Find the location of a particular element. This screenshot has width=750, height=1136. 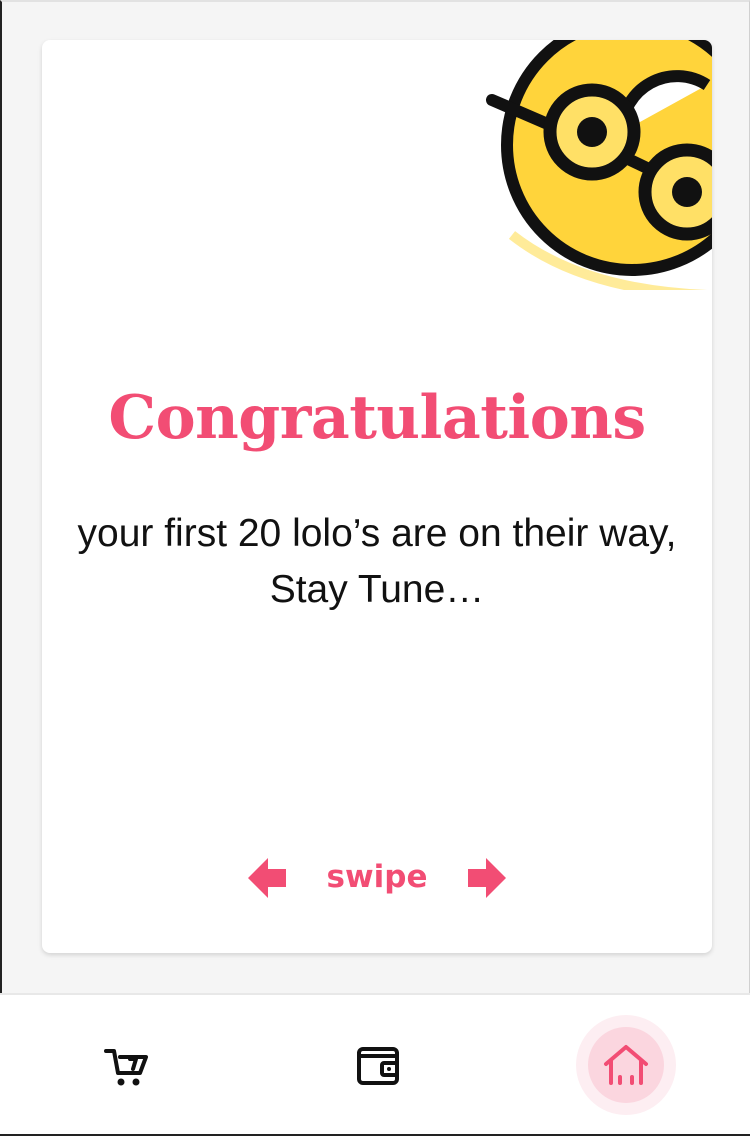

cart-icon is located at coordinates (126, 1067).